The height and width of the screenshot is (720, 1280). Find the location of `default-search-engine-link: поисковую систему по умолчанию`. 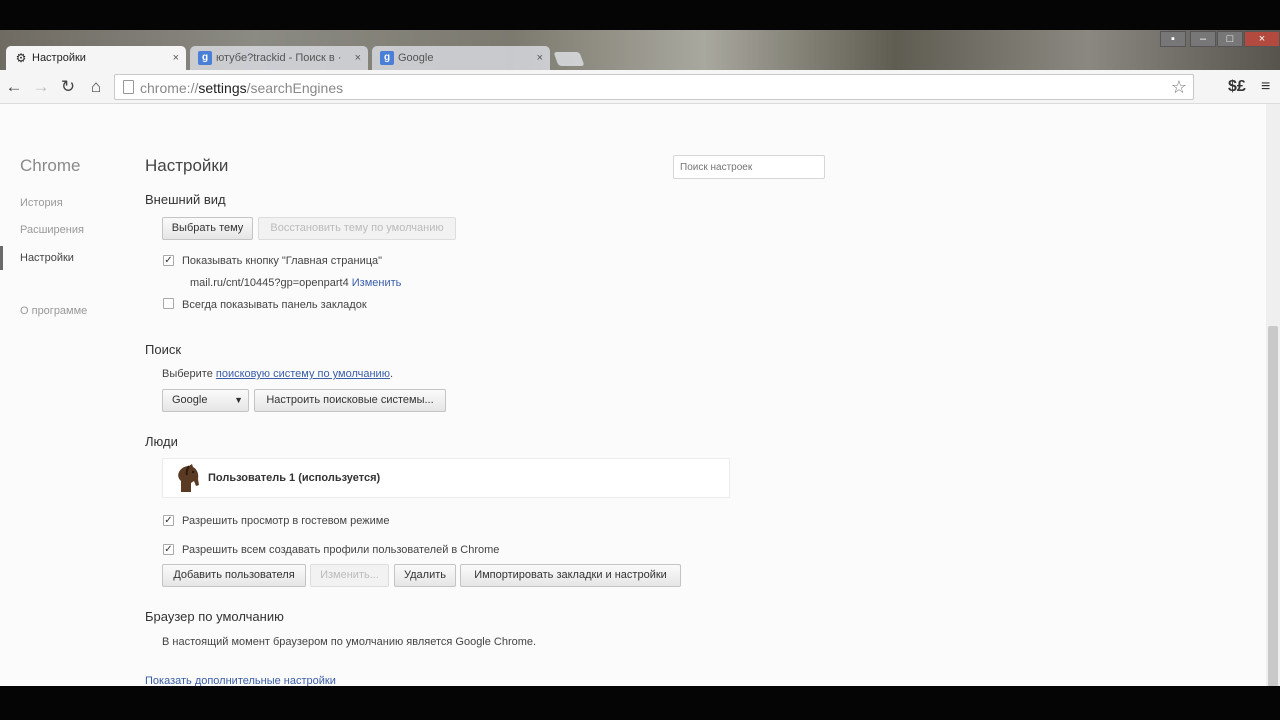

default-search-engine-link: поисковую систему по умолчанию is located at coordinates (303, 374).